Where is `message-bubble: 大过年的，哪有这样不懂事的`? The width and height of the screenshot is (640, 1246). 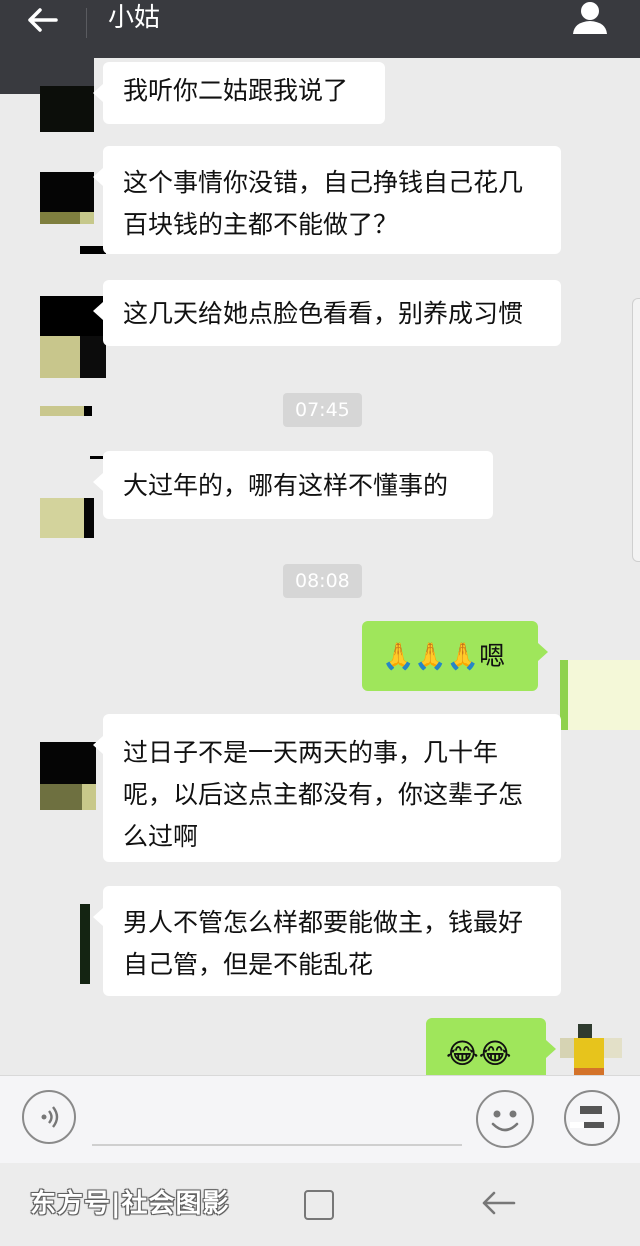
message-bubble: 大过年的，哪有这样不懂事的 is located at coordinates (293, 485).